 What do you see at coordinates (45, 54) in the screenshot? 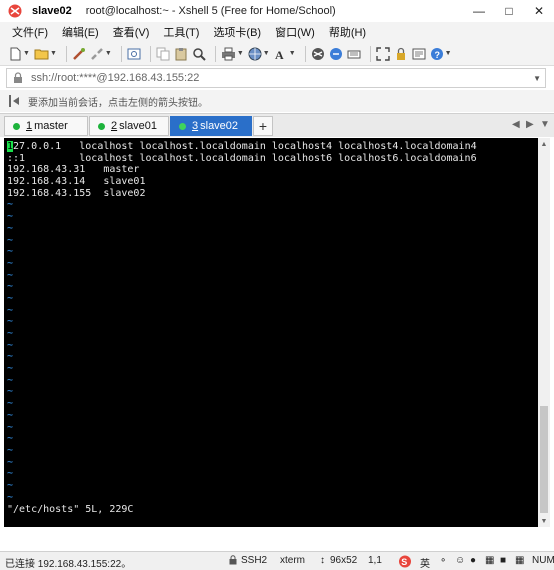
I see `open-session-button: ▼` at bounding box center [45, 54].